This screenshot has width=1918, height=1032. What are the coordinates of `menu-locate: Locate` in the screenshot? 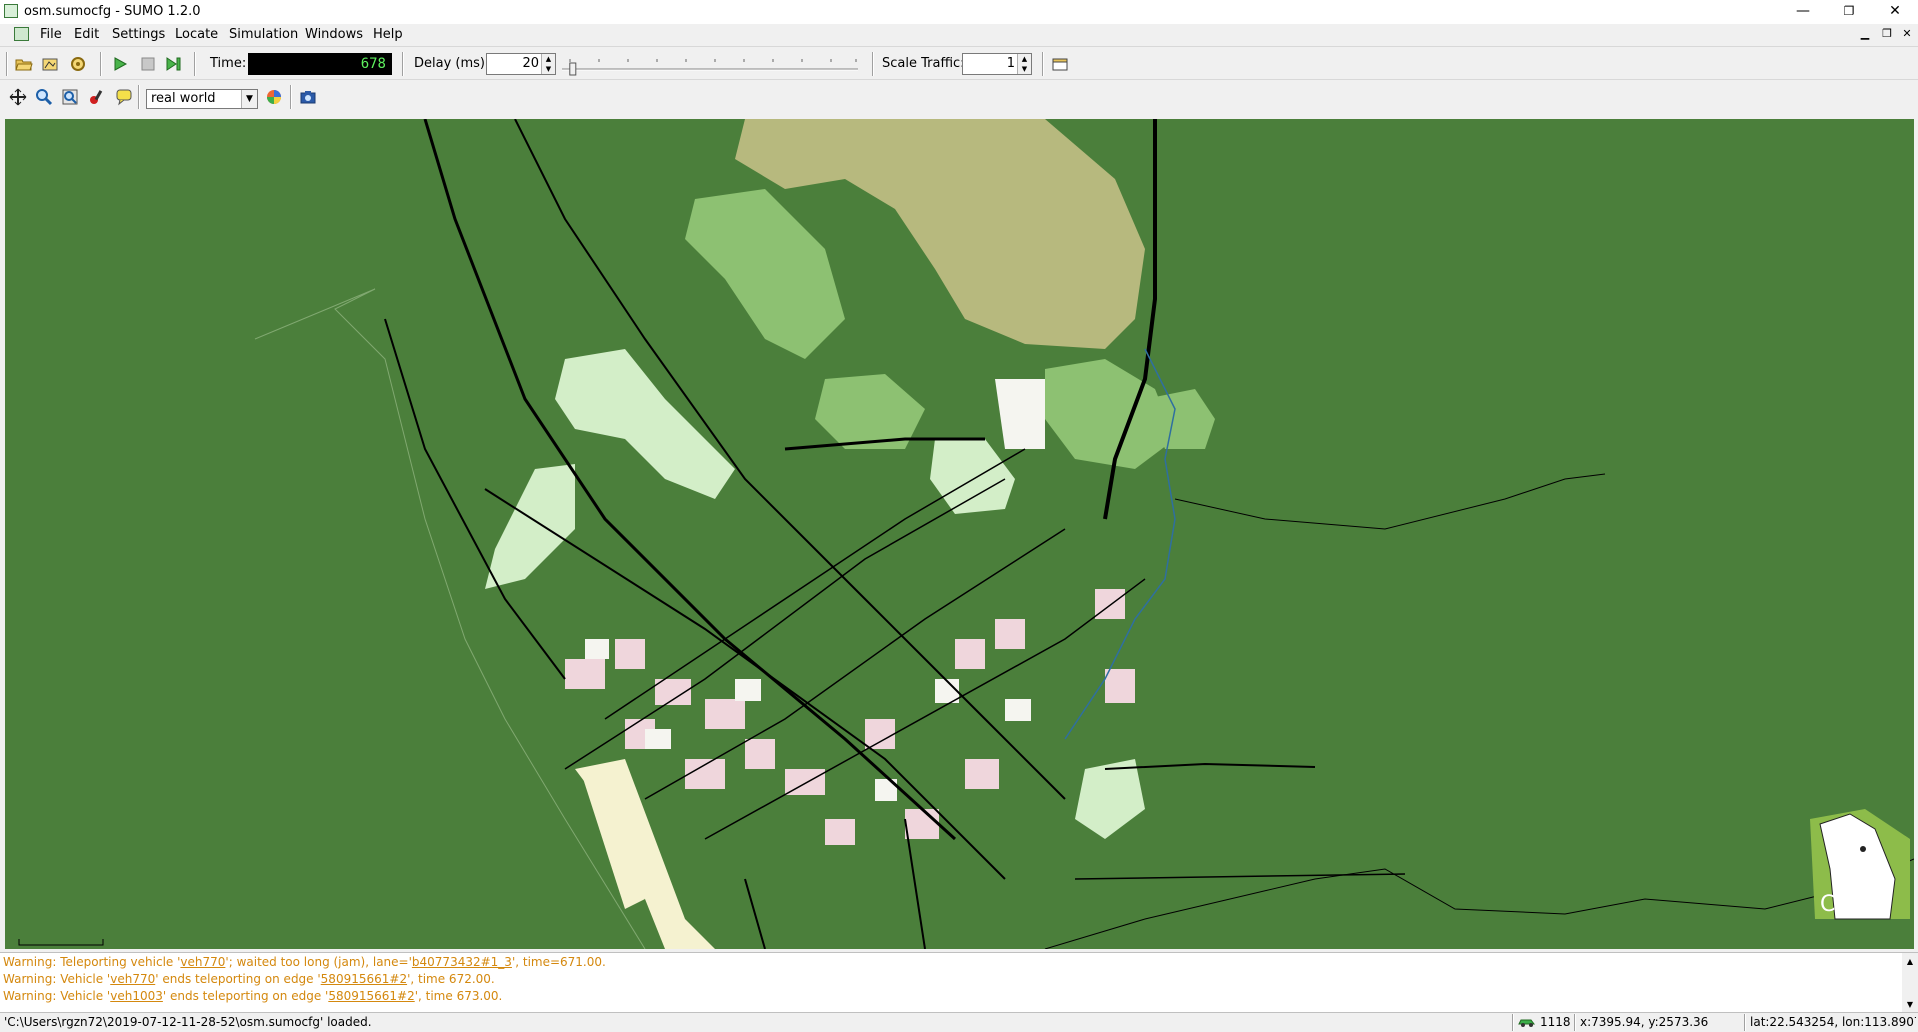 It's located at (196, 34).